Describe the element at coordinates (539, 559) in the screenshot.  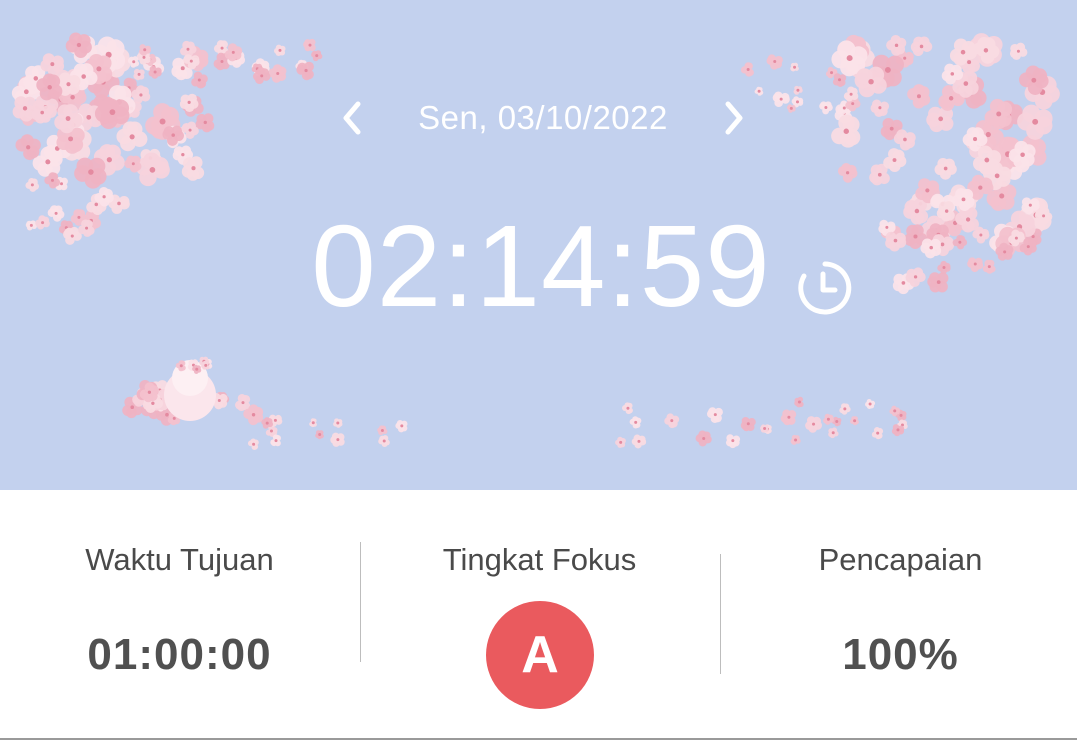
I see `focus-level-label: Tingkat Fokus` at that location.